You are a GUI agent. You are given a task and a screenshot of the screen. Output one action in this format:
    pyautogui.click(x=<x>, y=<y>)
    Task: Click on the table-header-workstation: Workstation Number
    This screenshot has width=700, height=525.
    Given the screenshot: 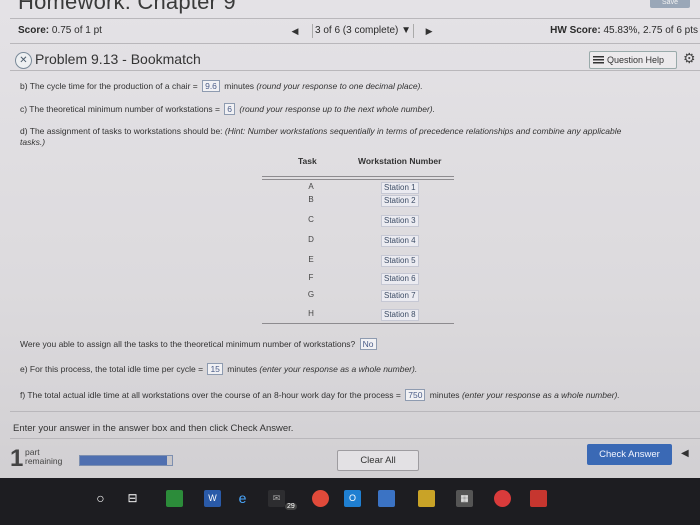 What is the action you would take?
    pyautogui.click(x=400, y=161)
    